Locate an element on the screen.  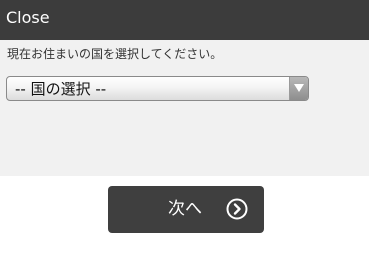
country-prompt: 現在お住まいの国を選択してください。 is located at coordinates (115, 54).